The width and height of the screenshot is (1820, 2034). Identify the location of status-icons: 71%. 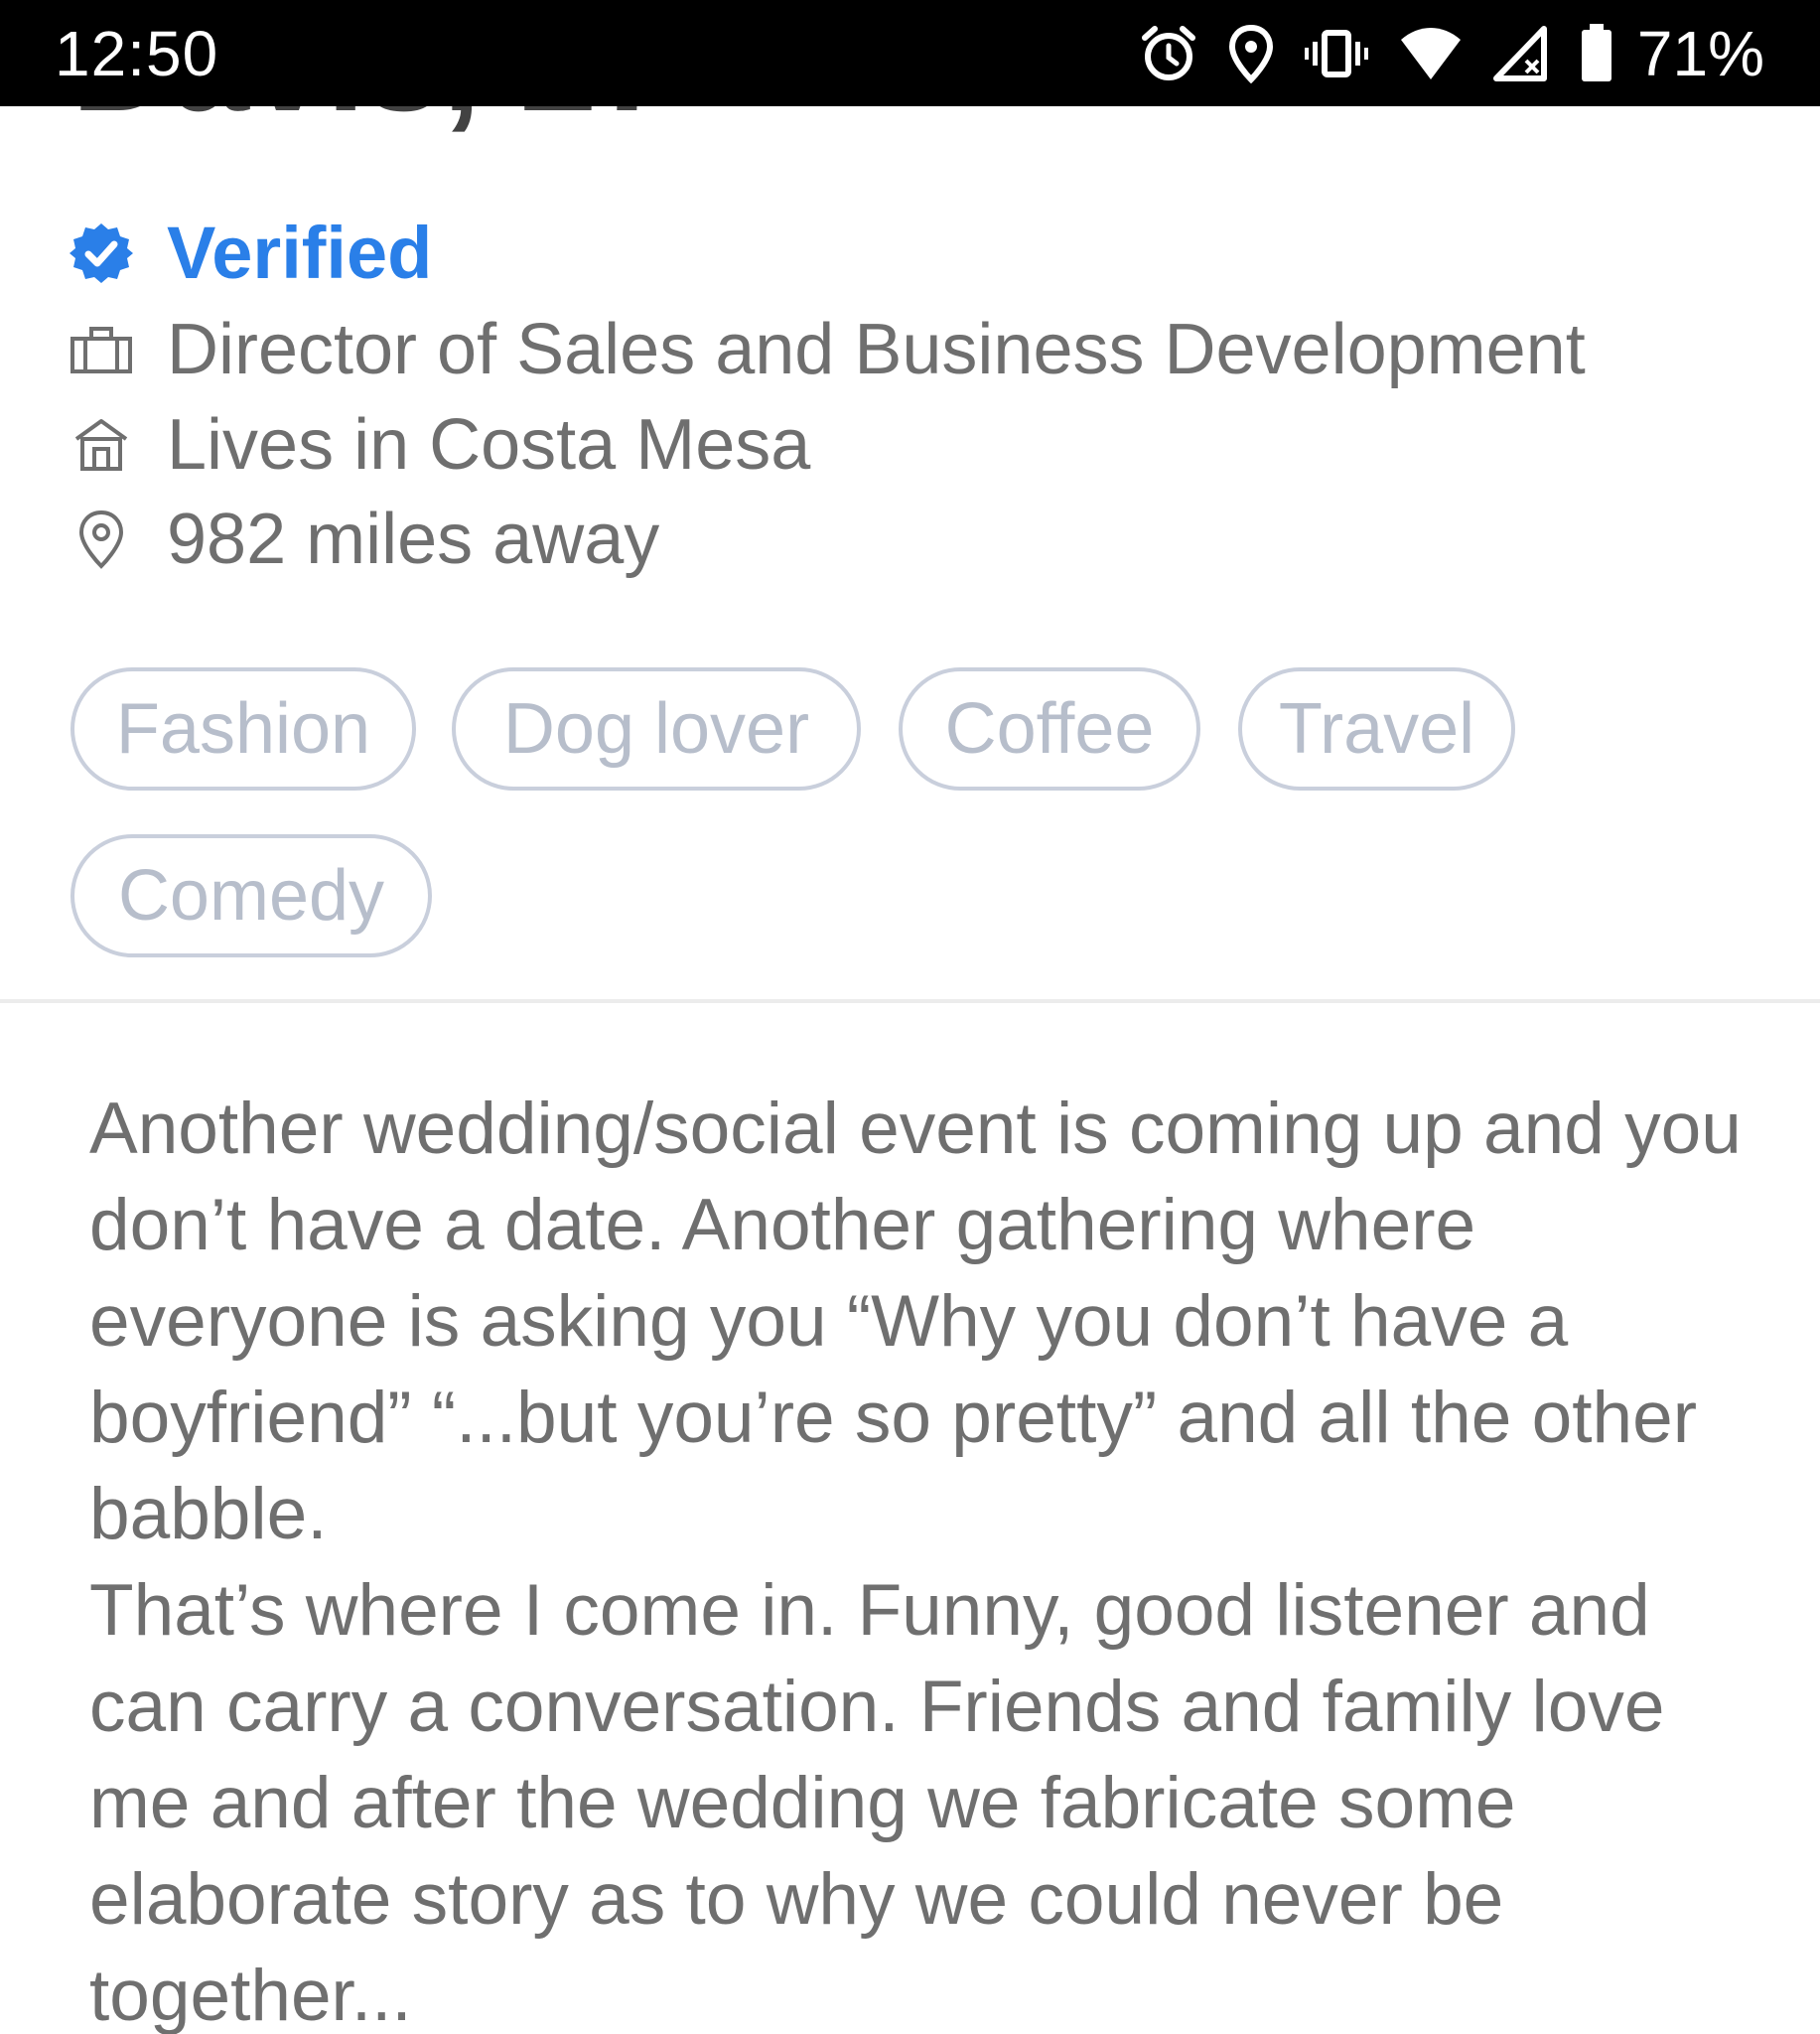
(1451, 54).